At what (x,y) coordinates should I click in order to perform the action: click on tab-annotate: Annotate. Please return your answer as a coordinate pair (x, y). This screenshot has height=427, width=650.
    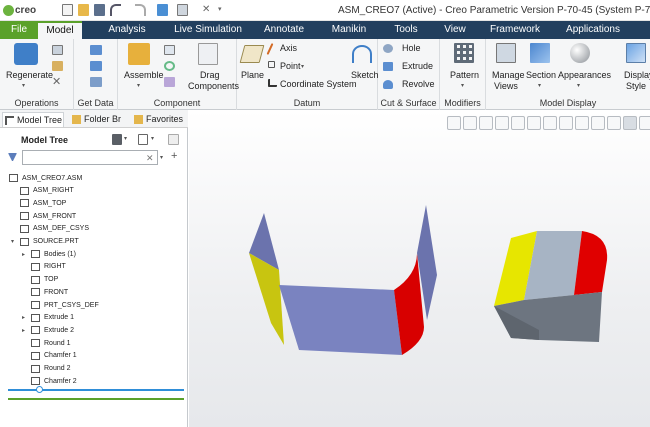
    Looking at the image, I should click on (284, 30).